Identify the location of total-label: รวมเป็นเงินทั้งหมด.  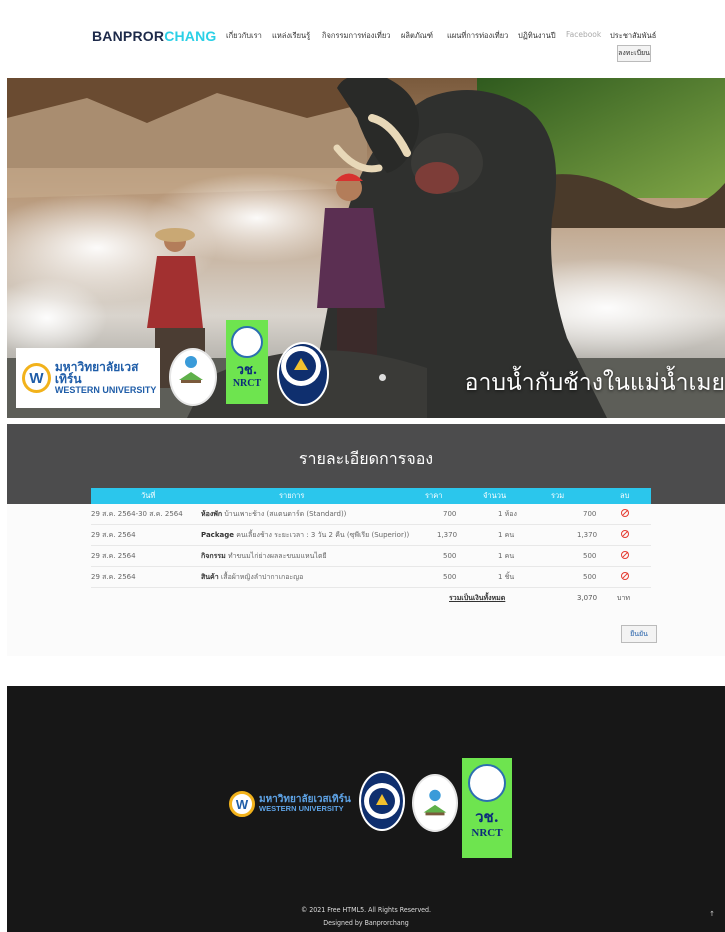
(477, 598).